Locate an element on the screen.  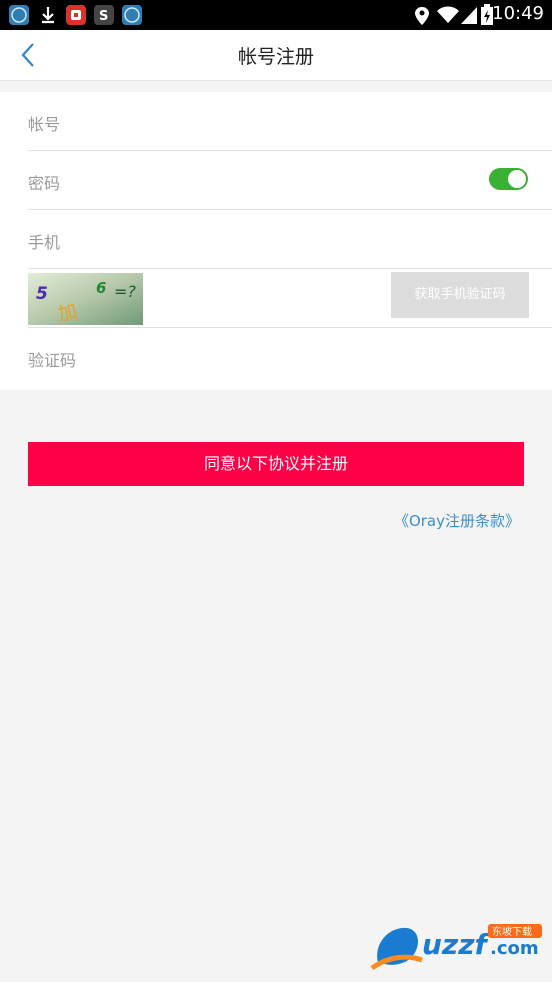
password-field: 密码 is located at coordinates (290, 180).